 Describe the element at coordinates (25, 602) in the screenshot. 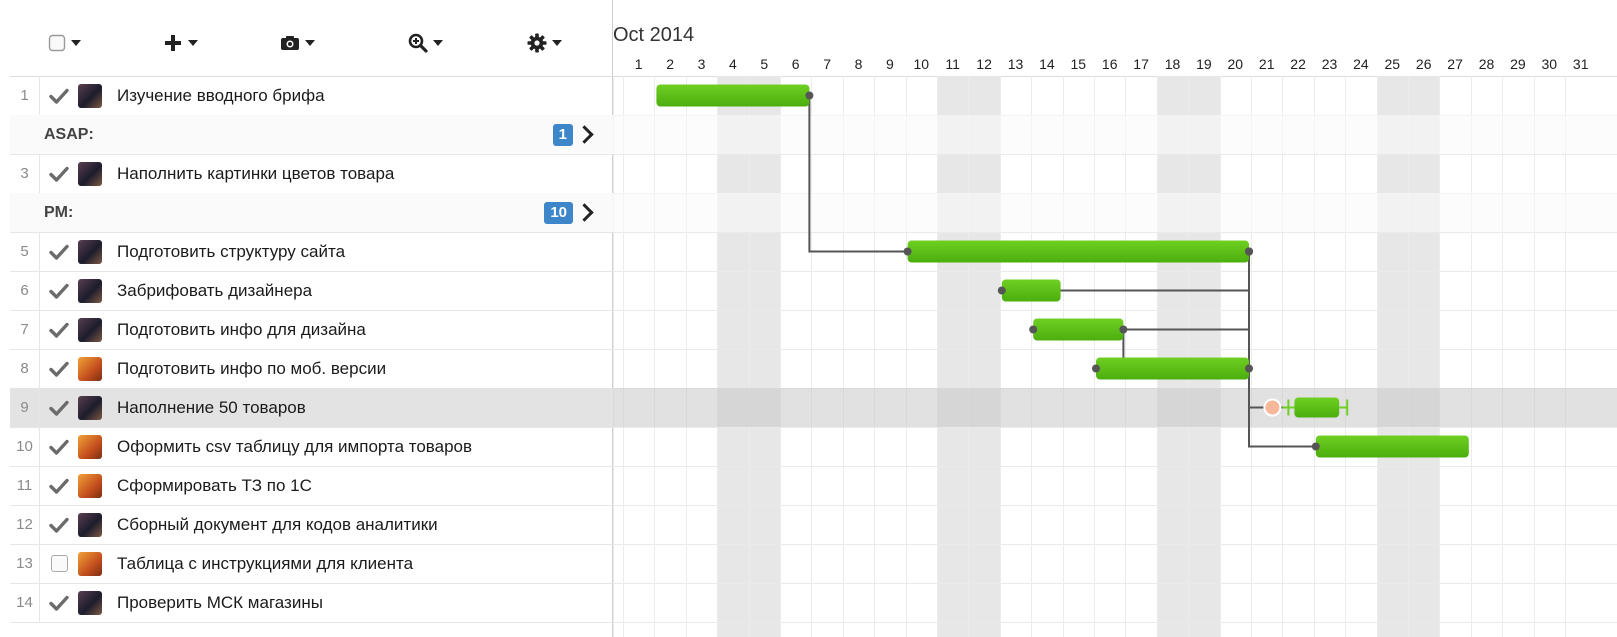

I see `row-number: 14` at that location.